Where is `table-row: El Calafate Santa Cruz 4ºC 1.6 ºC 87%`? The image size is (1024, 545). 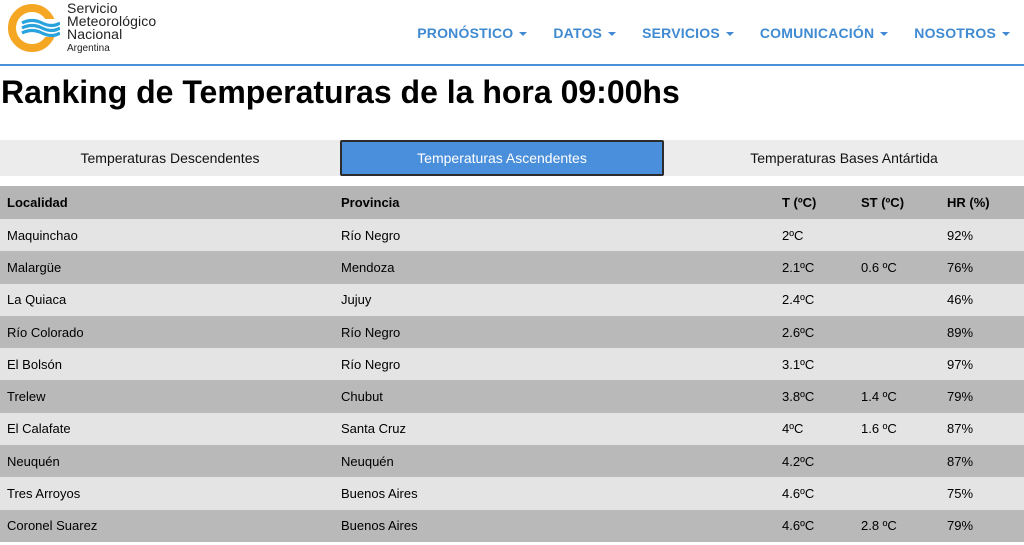
table-row: El Calafate Santa Cruz 4ºC 1.6 ºC 87% is located at coordinates (512, 429).